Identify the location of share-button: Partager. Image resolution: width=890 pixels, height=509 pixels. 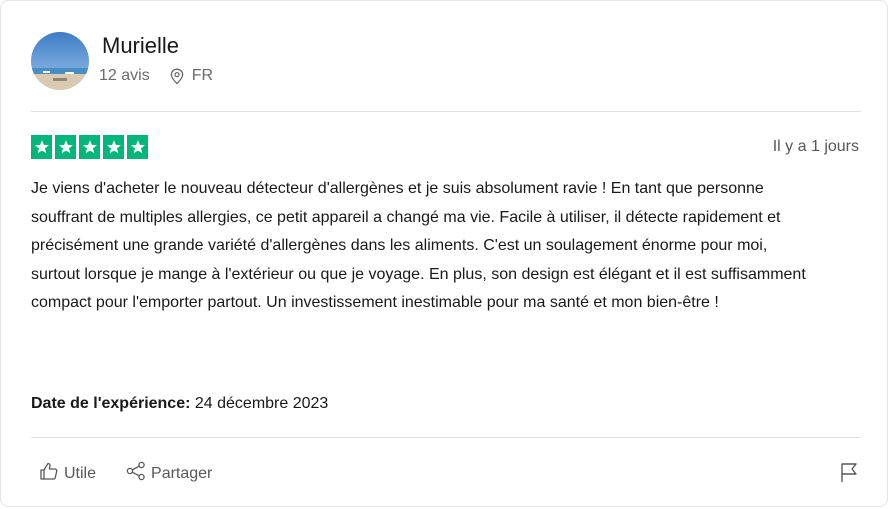
(169, 473).